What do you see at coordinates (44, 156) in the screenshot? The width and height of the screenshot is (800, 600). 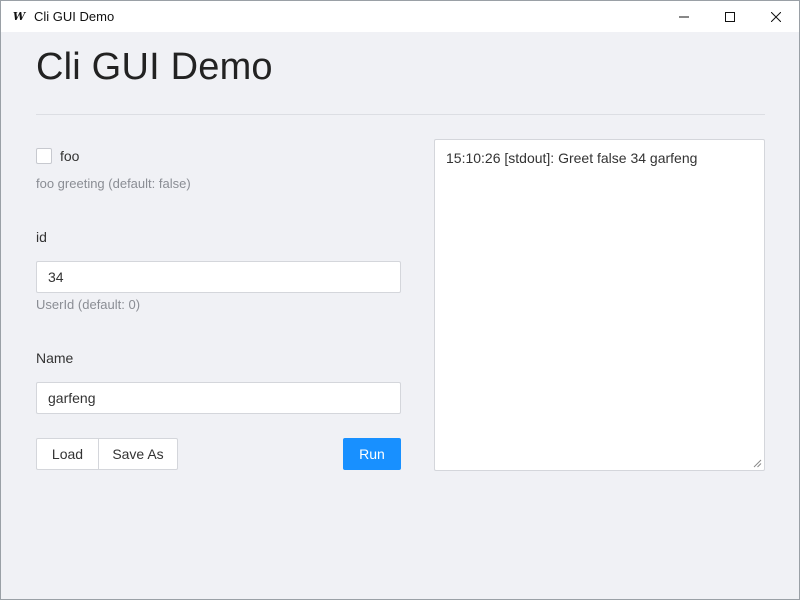 I see `foo-checkbox` at bounding box center [44, 156].